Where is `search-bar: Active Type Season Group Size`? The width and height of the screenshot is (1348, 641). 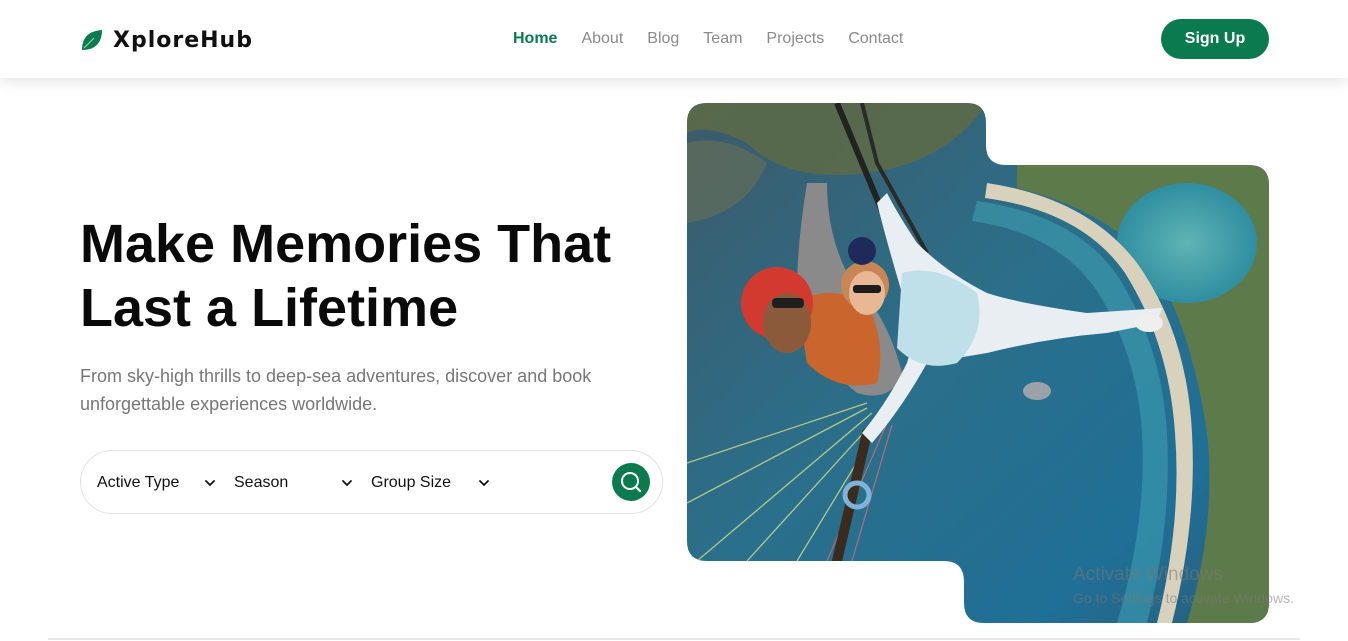
search-bar: Active Type Season Group Size is located at coordinates (371, 482).